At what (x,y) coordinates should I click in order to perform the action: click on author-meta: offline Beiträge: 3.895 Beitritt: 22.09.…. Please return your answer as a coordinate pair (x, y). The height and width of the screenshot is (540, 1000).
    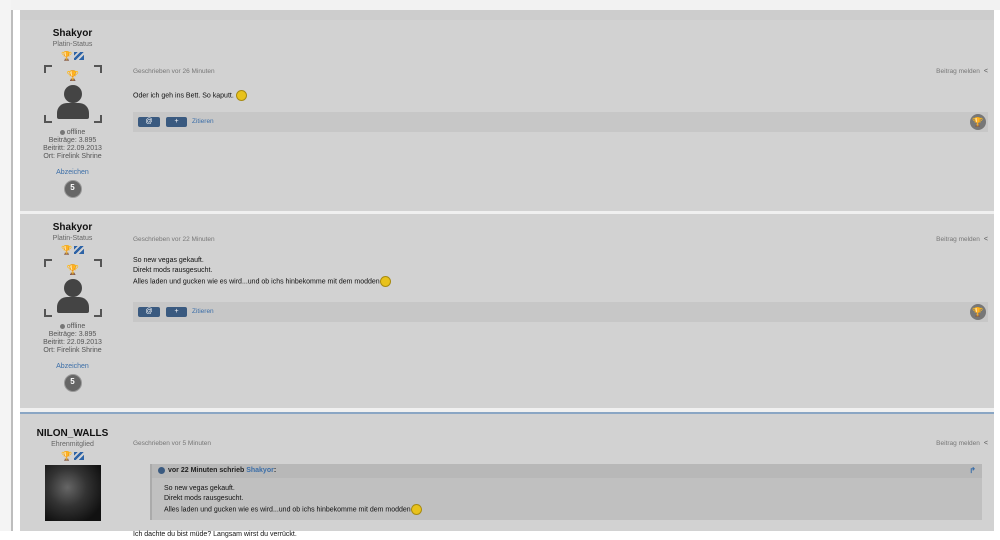
    Looking at the image, I should click on (72, 339).